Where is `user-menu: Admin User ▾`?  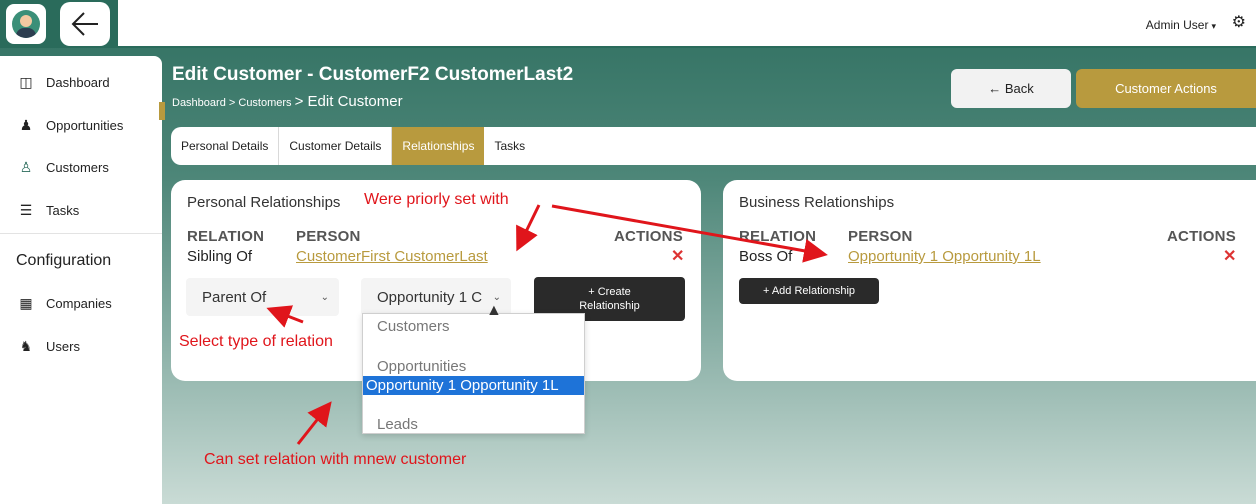 user-menu: Admin User ▾ is located at coordinates (1181, 25).